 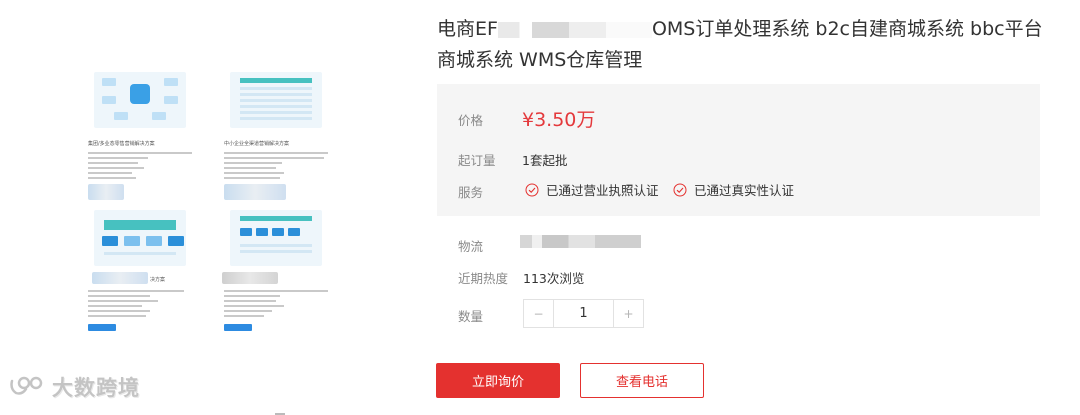 I want to click on service-badge-license: 已通过营业执照认证, so click(x=592, y=189).